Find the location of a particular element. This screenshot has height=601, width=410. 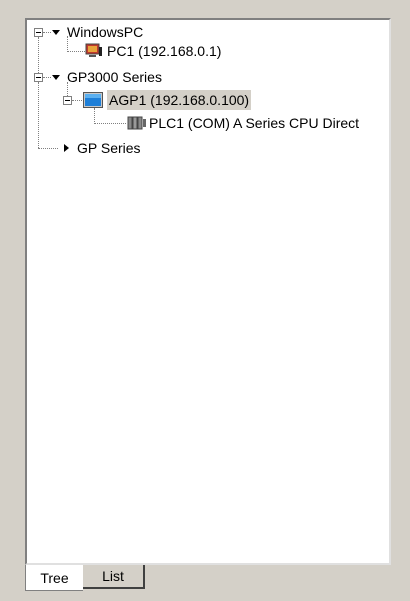

plc-icon is located at coordinates (137, 123).